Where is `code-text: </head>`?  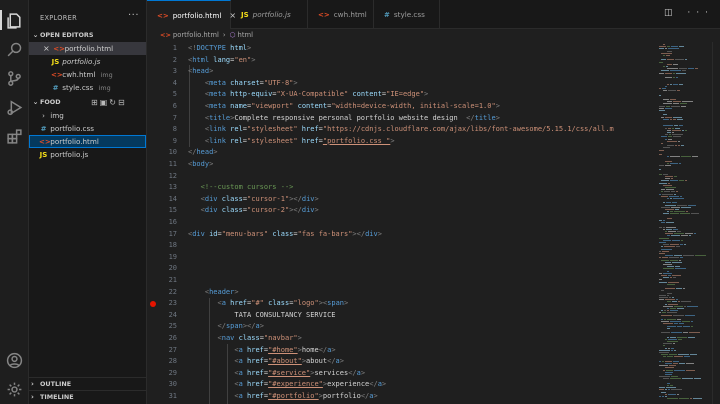
code-text: </head> is located at coordinates (203, 153).